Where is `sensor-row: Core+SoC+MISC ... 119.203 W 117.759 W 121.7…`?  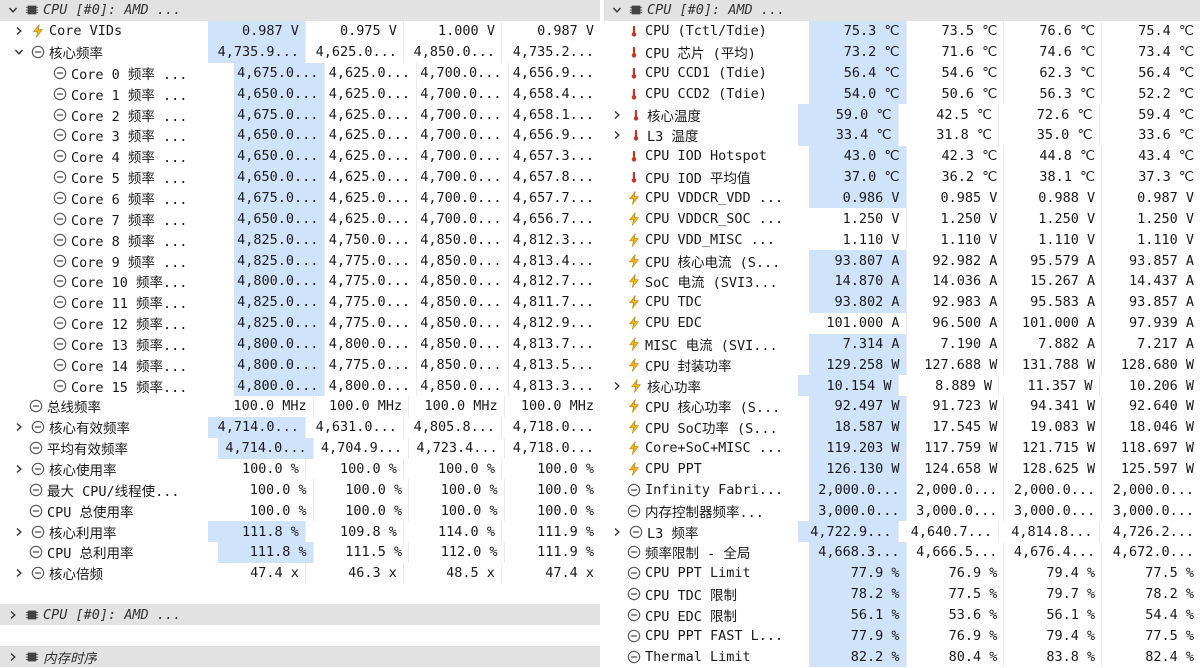
sensor-row: Core+SoC+MISC ... 119.203 W 117.759 W 121.7… is located at coordinates (902, 448).